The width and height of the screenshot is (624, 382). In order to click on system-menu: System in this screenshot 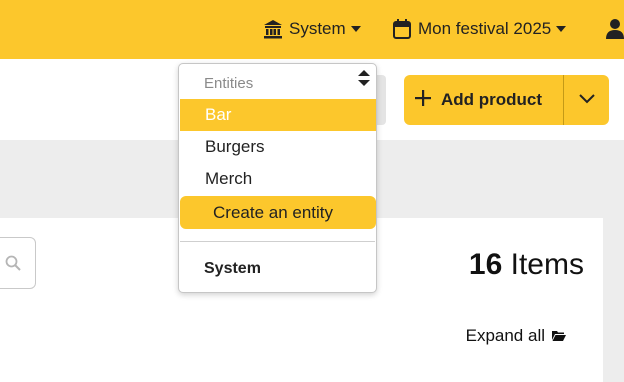, I will do `click(312, 29)`.